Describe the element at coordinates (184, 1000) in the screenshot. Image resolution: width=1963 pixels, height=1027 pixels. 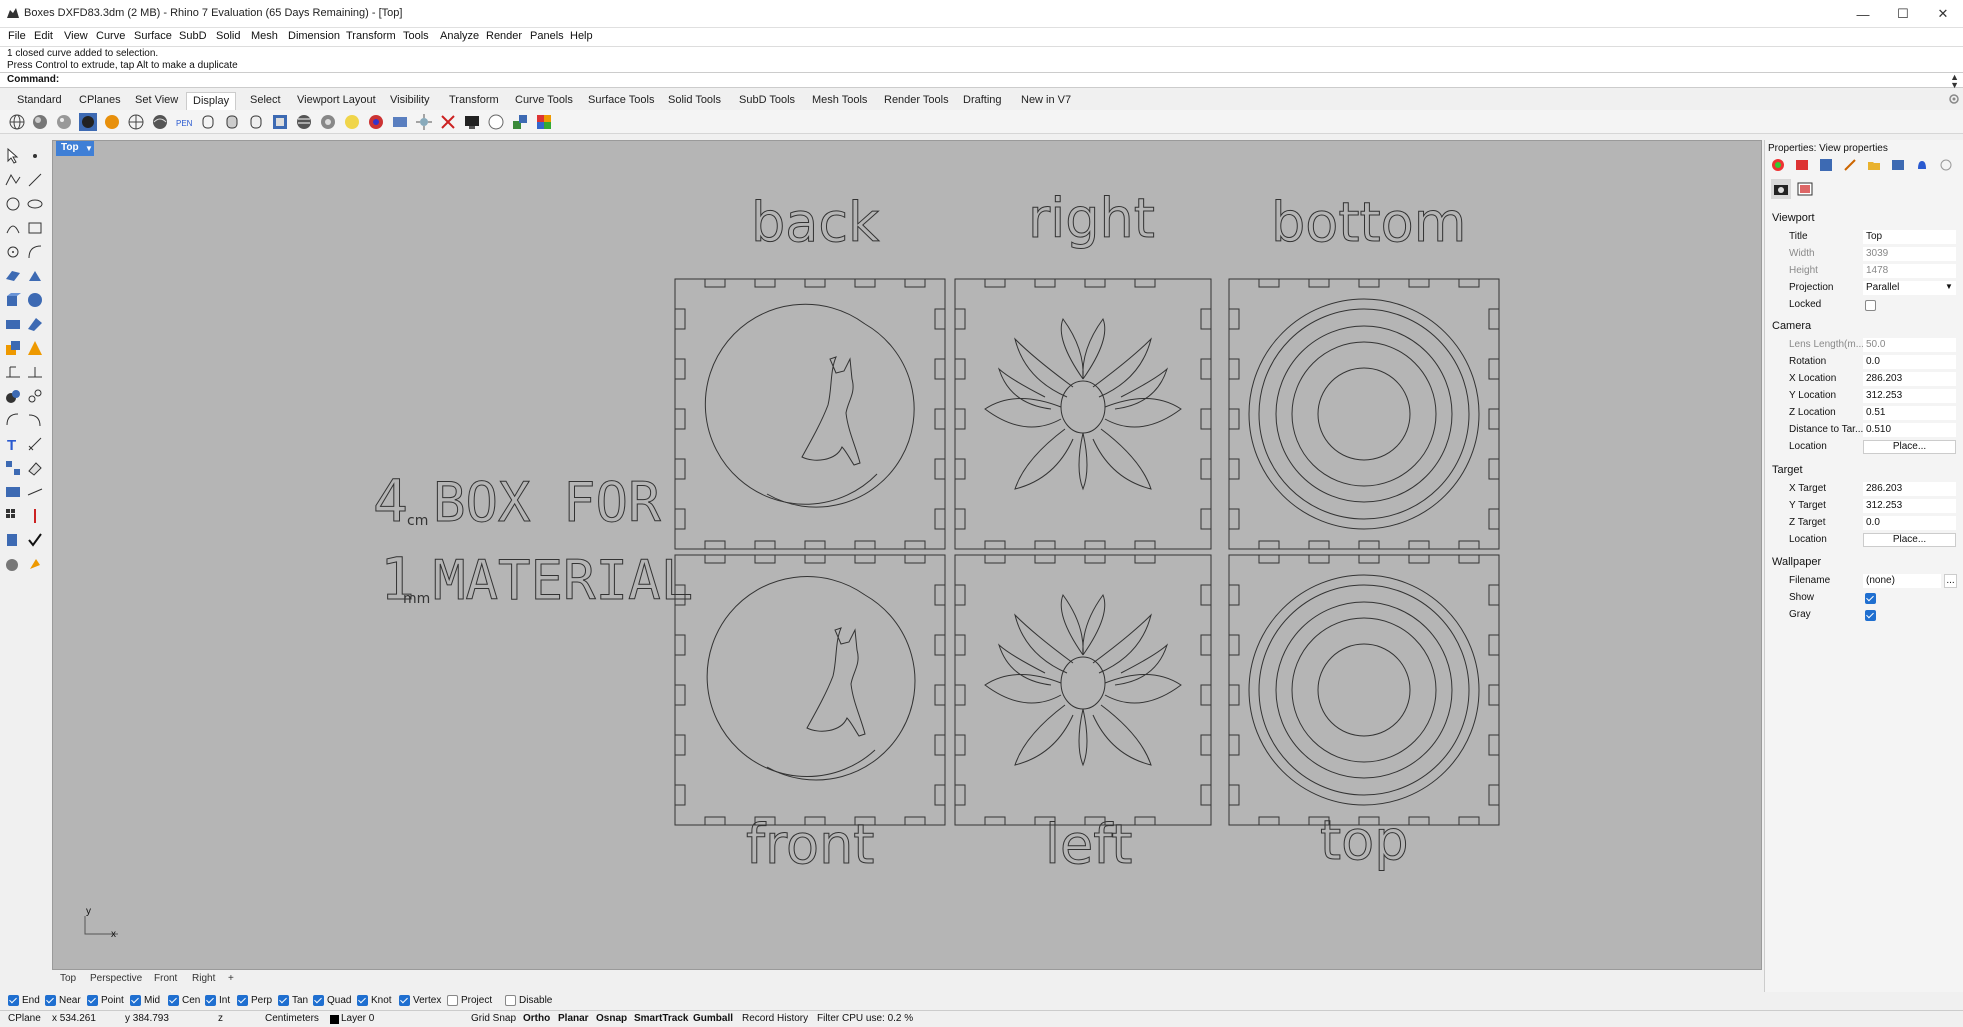
I see `snap-cen: Cen` at that location.